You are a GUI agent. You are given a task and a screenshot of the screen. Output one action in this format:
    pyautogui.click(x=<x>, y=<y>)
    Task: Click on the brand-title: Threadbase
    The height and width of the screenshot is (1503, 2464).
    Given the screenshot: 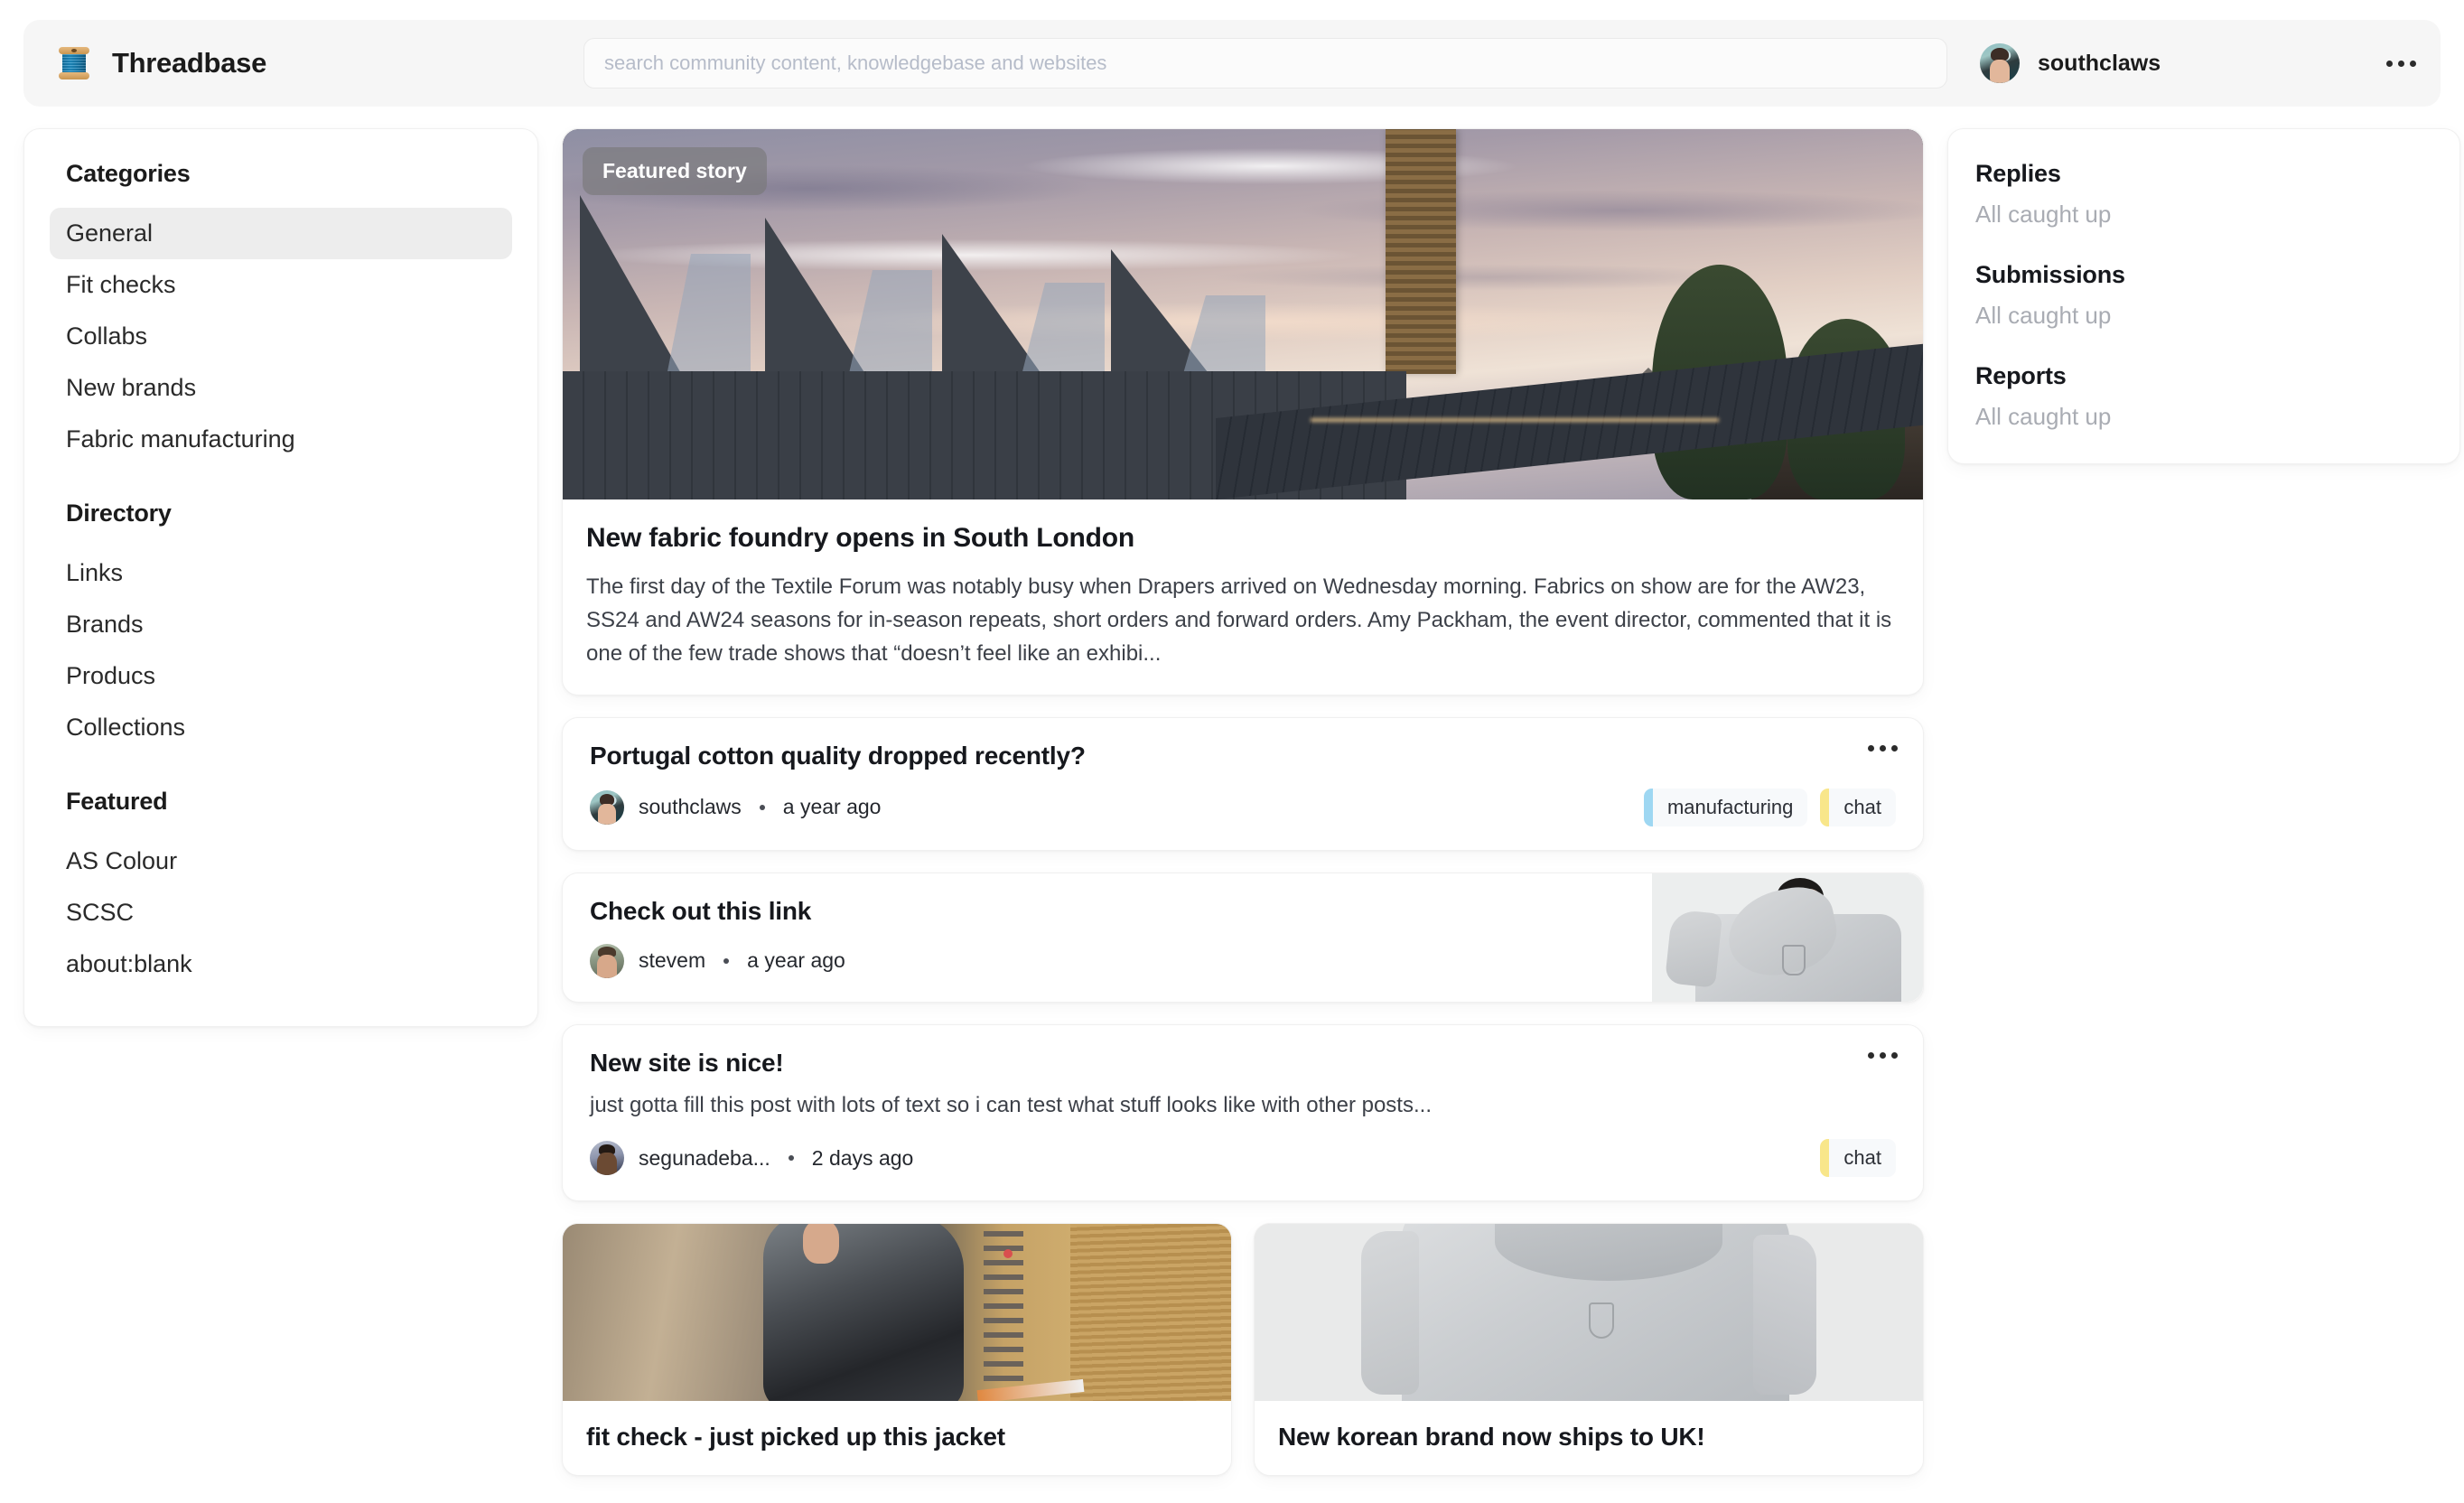 What is the action you would take?
    pyautogui.click(x=189, y=63)
    